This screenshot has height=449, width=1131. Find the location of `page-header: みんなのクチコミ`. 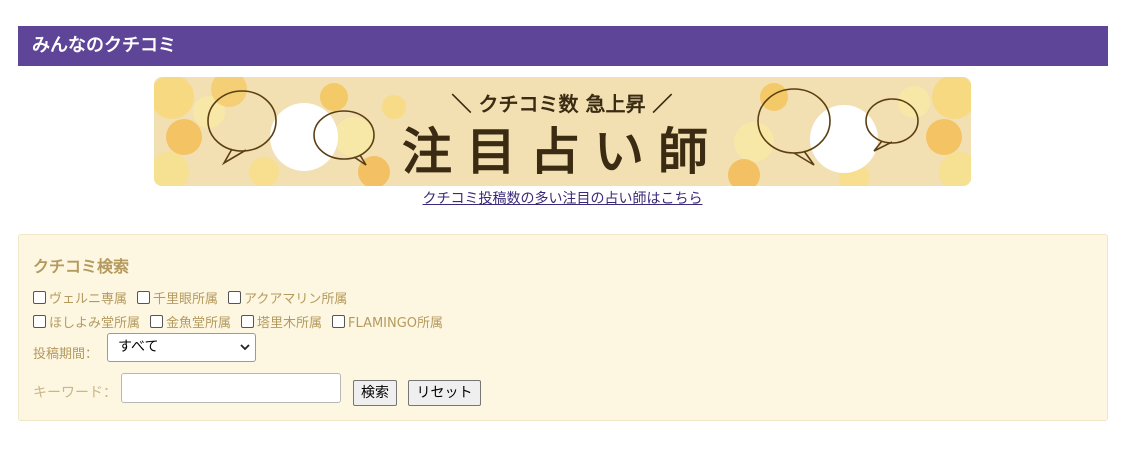

page-header: みんなのクチコミ is located at coordinates (563, 46).